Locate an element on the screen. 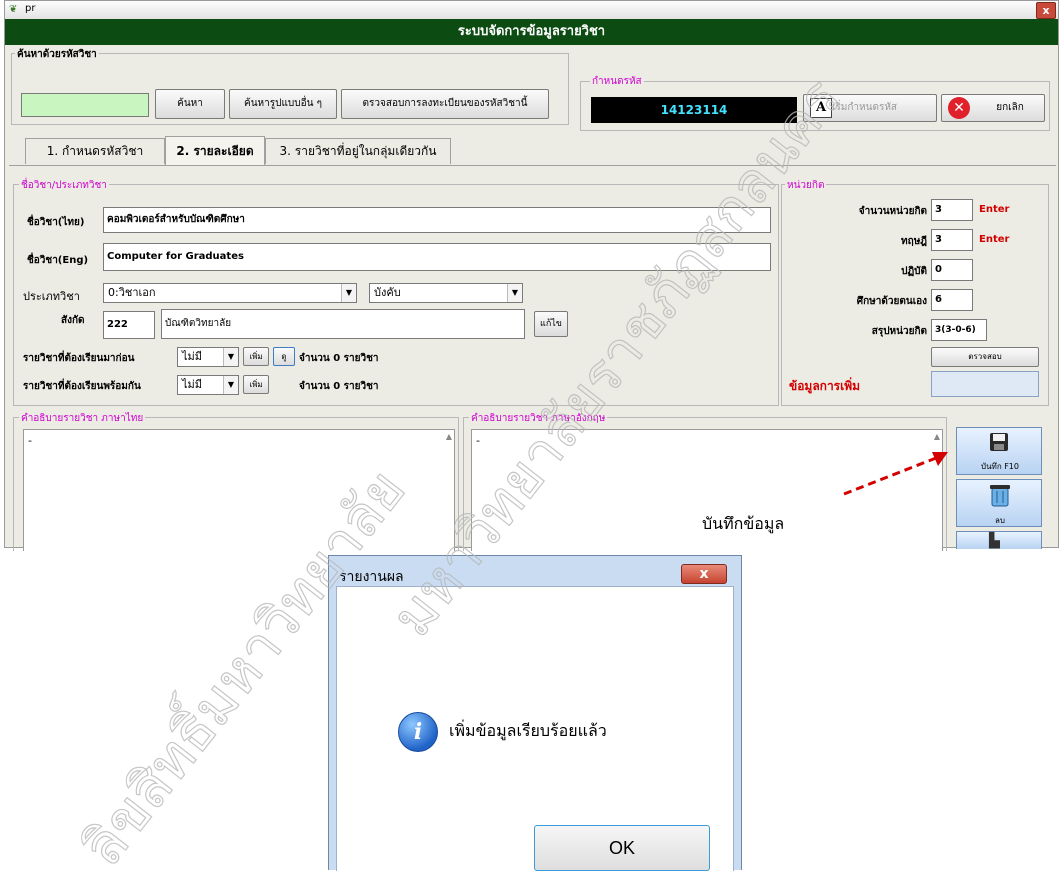  eng-description-legend: คำอธิบายรายวิชา ภาษาอังกฤษ is located at coordinates (538, 418).